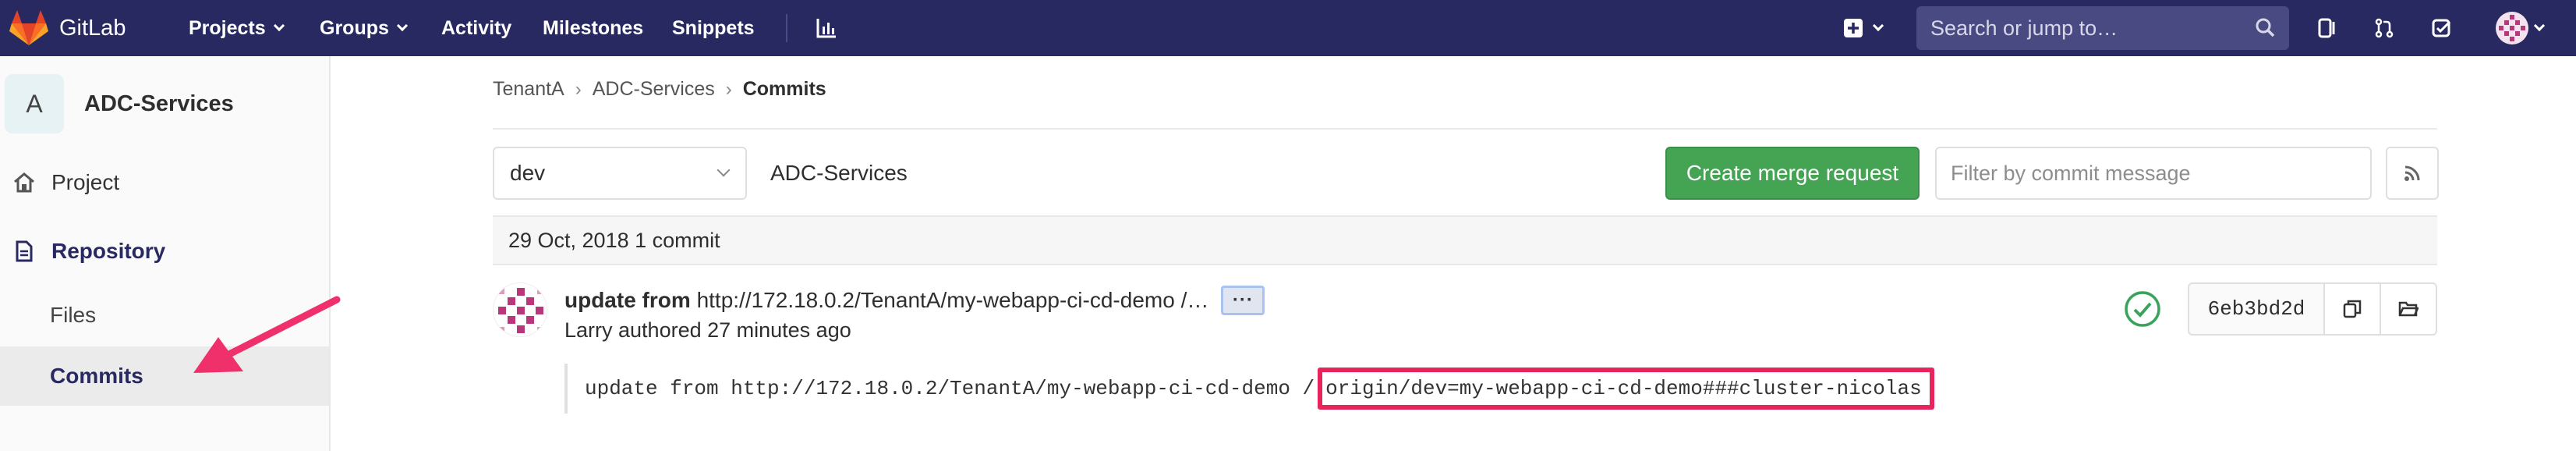 The height and width of the screenshot is (451, 2576). Describe the element at coordinates (839, 173) in the screenshot. I see `repository-path-label: ADC-Services` at that location.